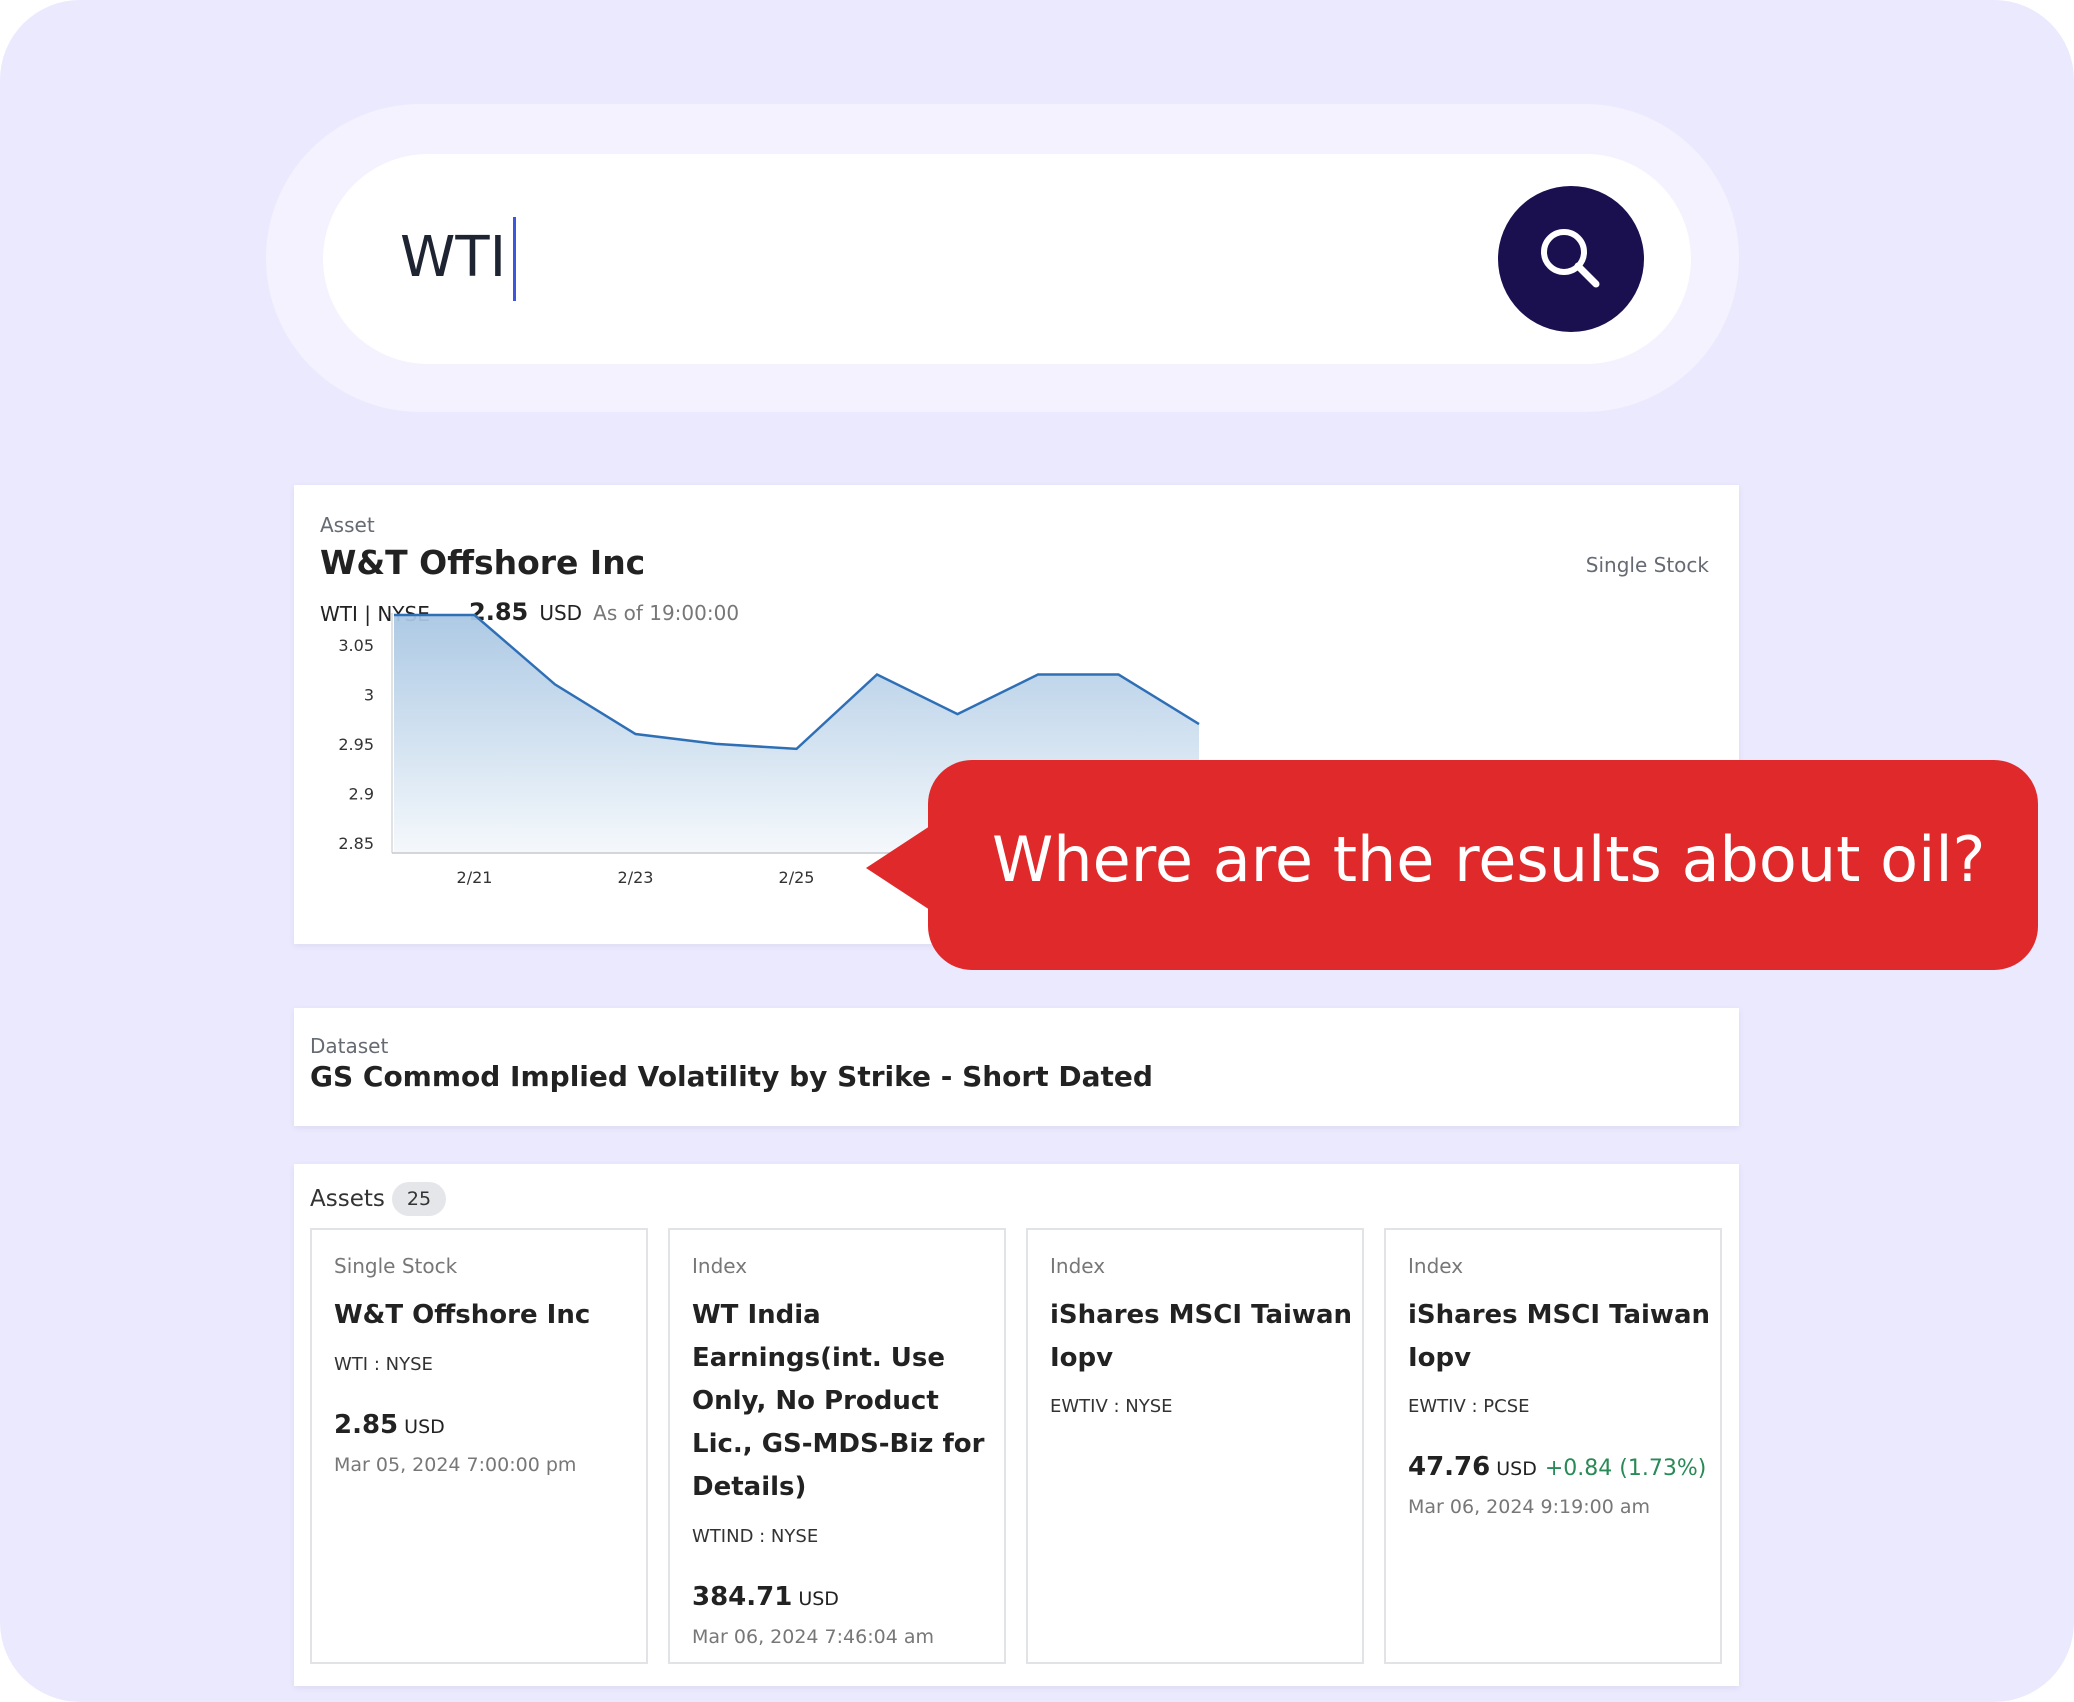  I want to click on dataset-kind-label: Dataset, so click(349, 1046).